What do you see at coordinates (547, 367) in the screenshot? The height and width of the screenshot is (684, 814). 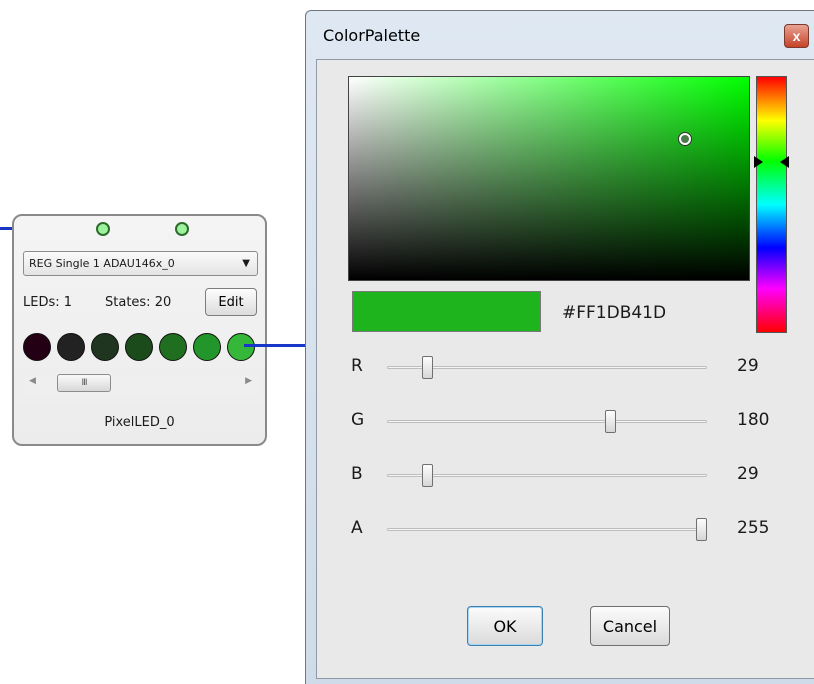 I see `slider-track-r` at bounding box center [547, 367].